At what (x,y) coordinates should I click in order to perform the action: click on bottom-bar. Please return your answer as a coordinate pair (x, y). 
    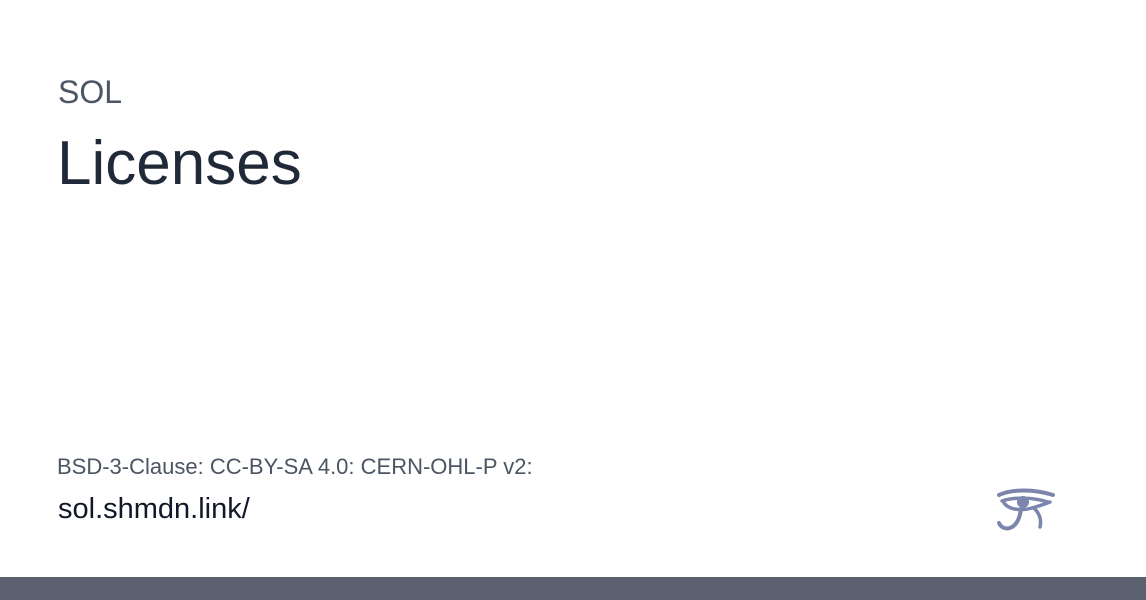
    Looking at the image, I should click on (573, 588).